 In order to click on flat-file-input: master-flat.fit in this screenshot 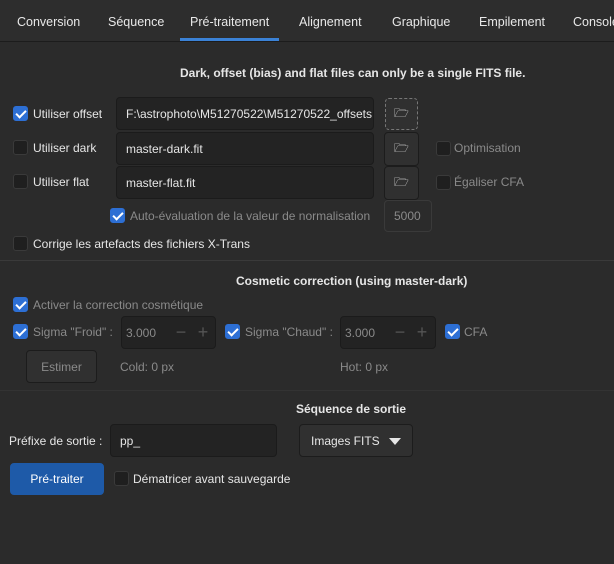, I will do `click(245, 182)`.